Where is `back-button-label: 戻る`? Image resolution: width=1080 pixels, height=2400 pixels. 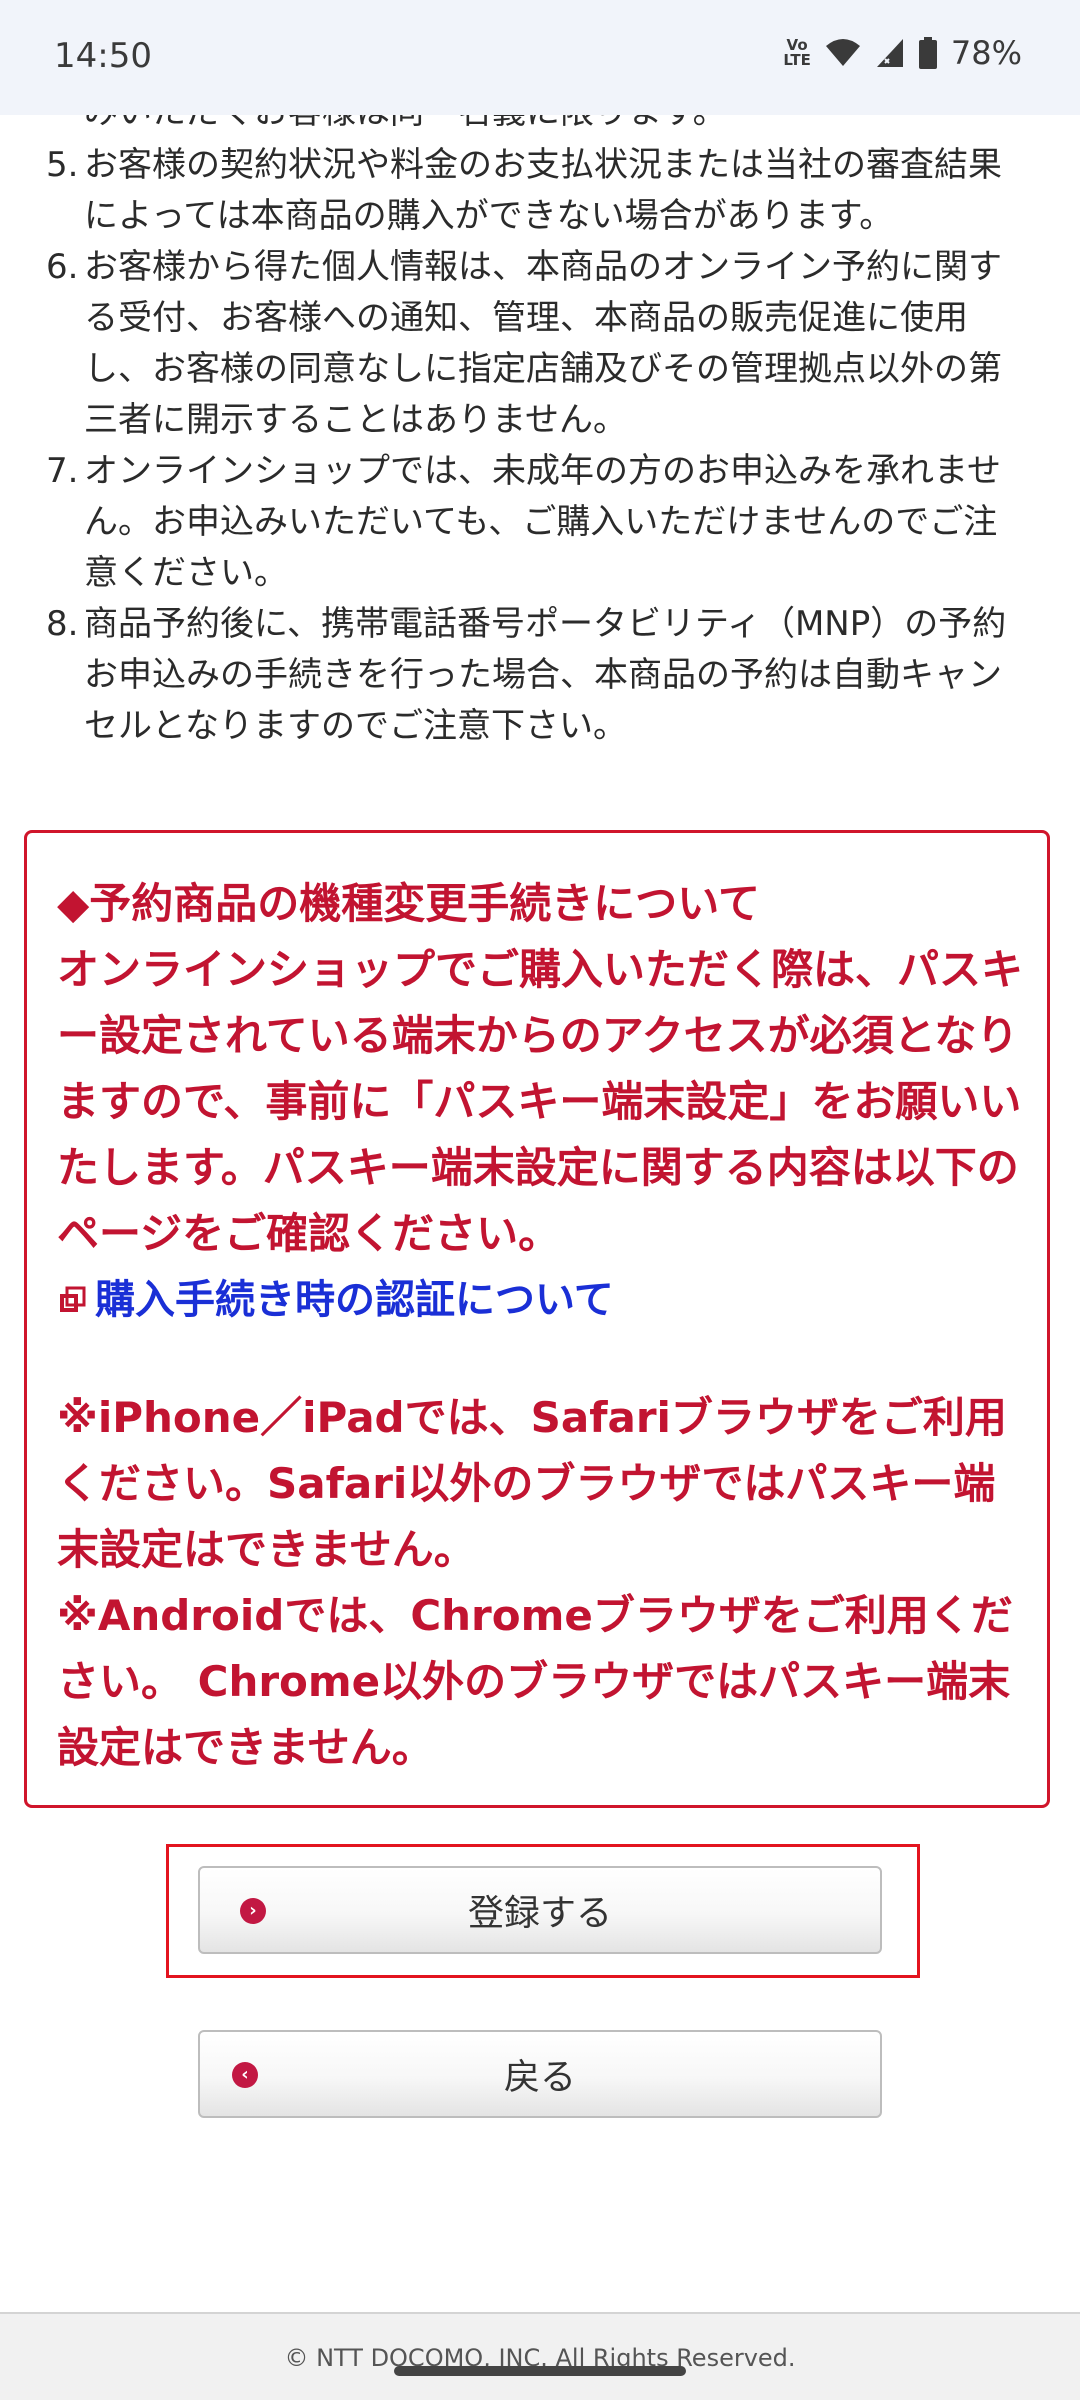 back-button-label: 戻る is located at coordinates (539, 2077).